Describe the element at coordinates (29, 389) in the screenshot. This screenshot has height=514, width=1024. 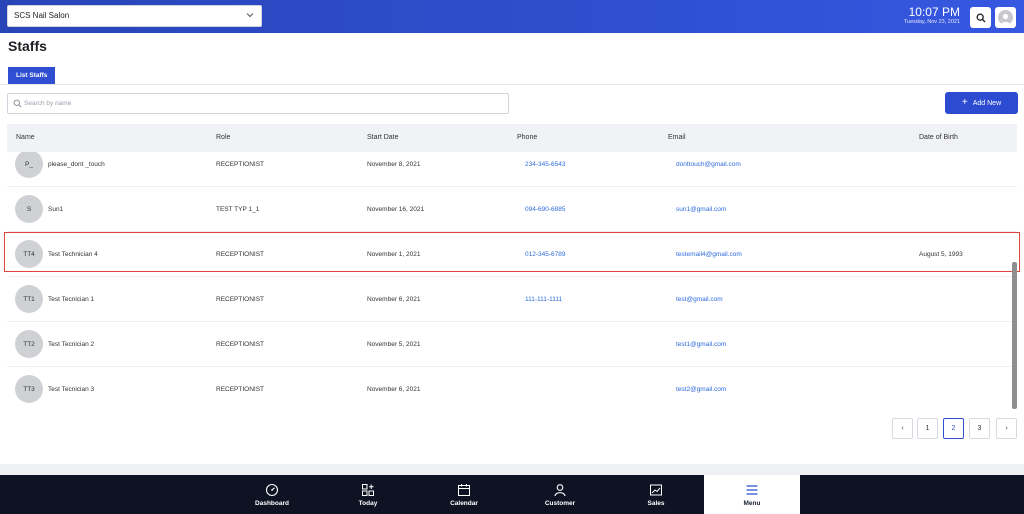
I see `staff-avatar: TT3` at that location.